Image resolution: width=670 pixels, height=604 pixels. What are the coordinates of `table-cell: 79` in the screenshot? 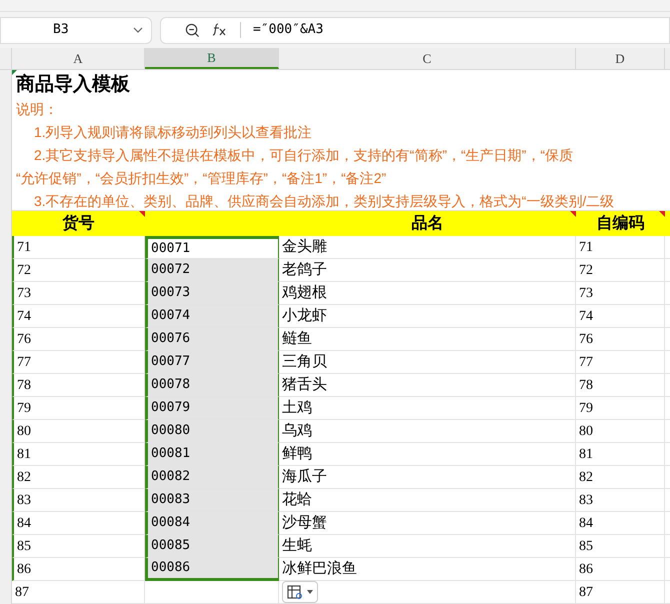 It's located at (620, 408).